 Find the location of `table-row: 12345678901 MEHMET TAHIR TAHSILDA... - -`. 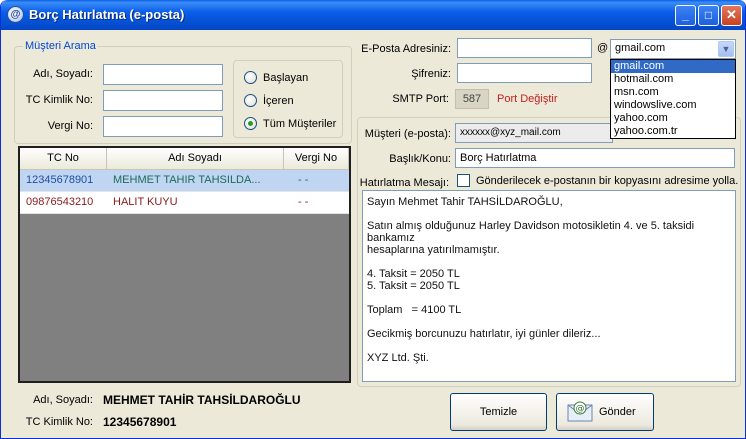

table-row: 12345678901 MEHMET TAHIR TAHSILDA... - - is located at coordinates (184, 181).